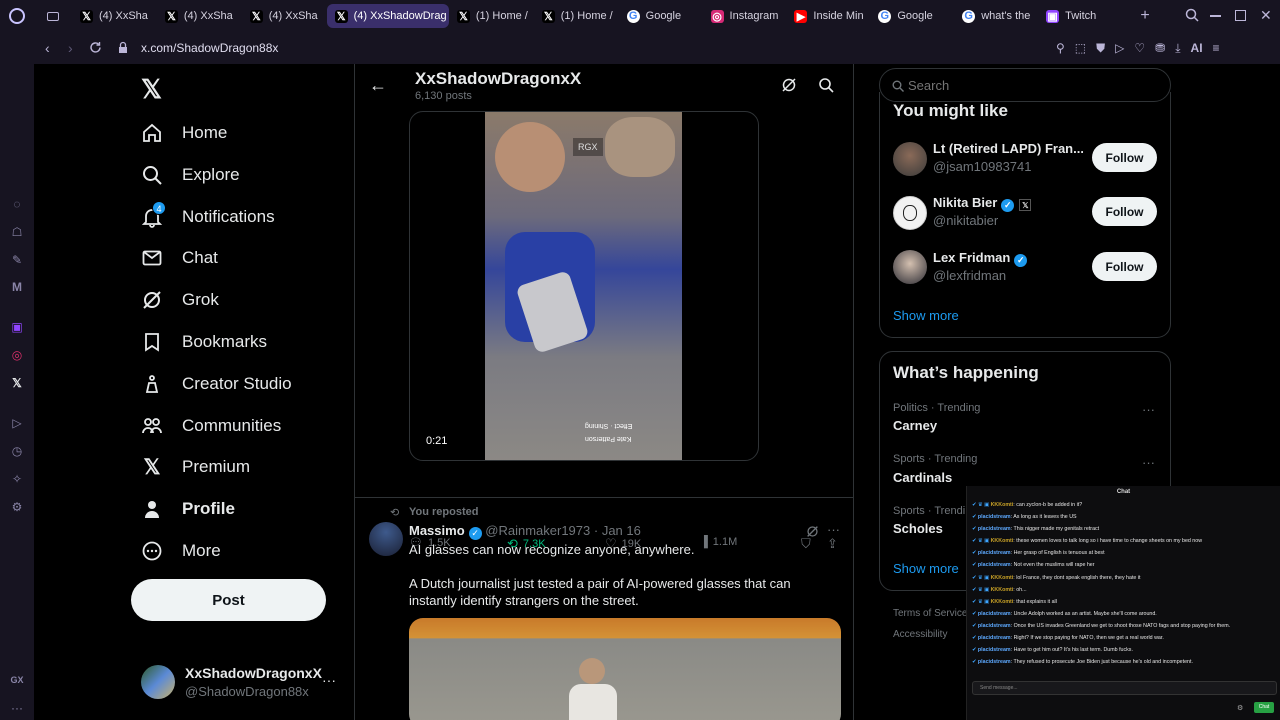  I want to click on new-tab-button: +, so click(1145, 16).